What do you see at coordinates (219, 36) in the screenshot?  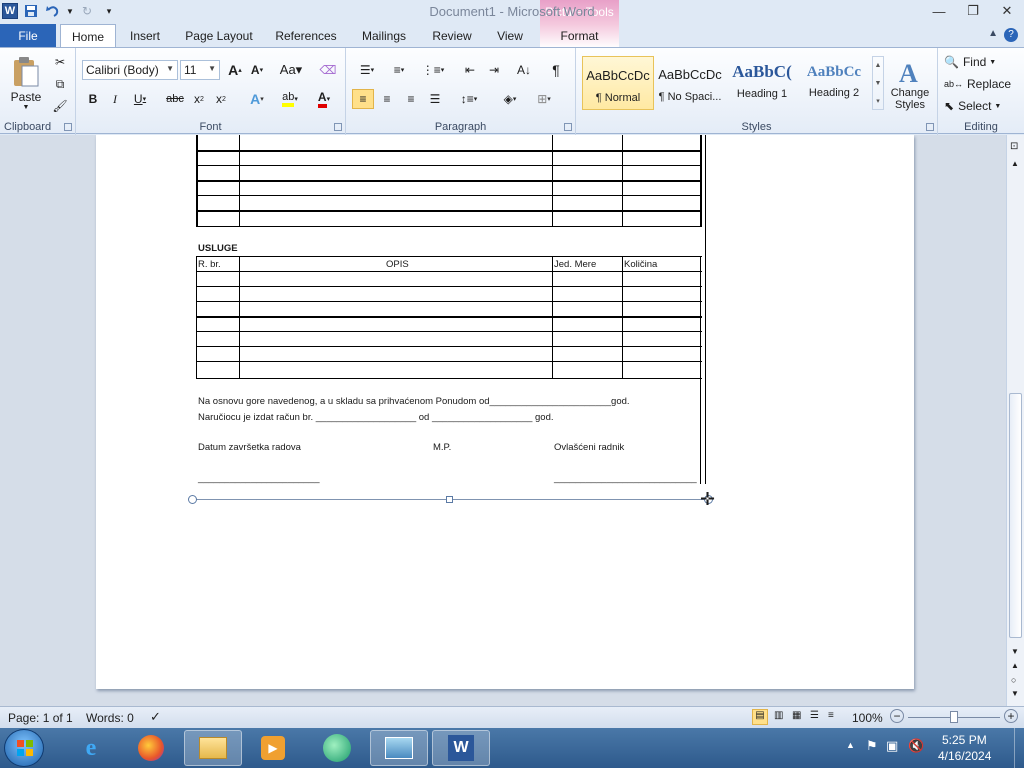 I see `tab-page-layout: Page Layout` at bounding box center [219, 36].